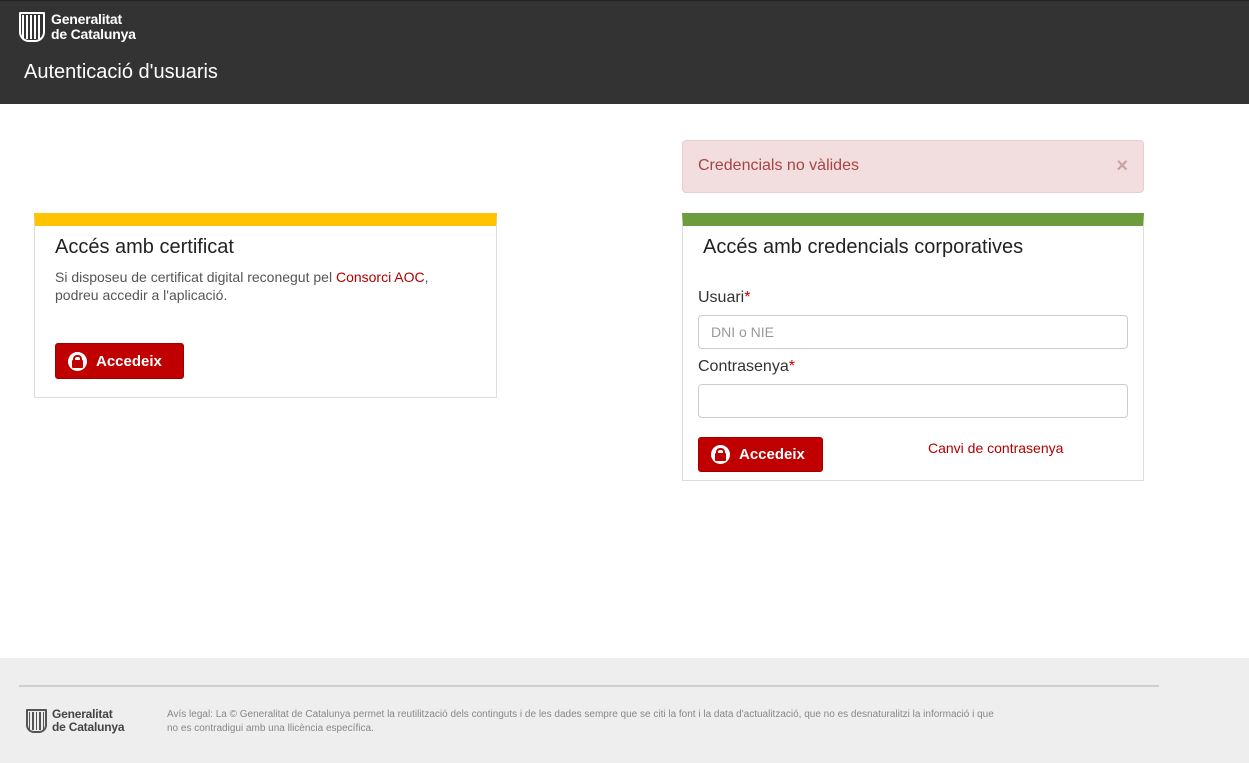 This screenshot has height=763, width=1249. What do you see at coordinates (93, 34) in the screenshot?
I see `logo-line-2: de Catalunya` at bounding box center [93, 34].